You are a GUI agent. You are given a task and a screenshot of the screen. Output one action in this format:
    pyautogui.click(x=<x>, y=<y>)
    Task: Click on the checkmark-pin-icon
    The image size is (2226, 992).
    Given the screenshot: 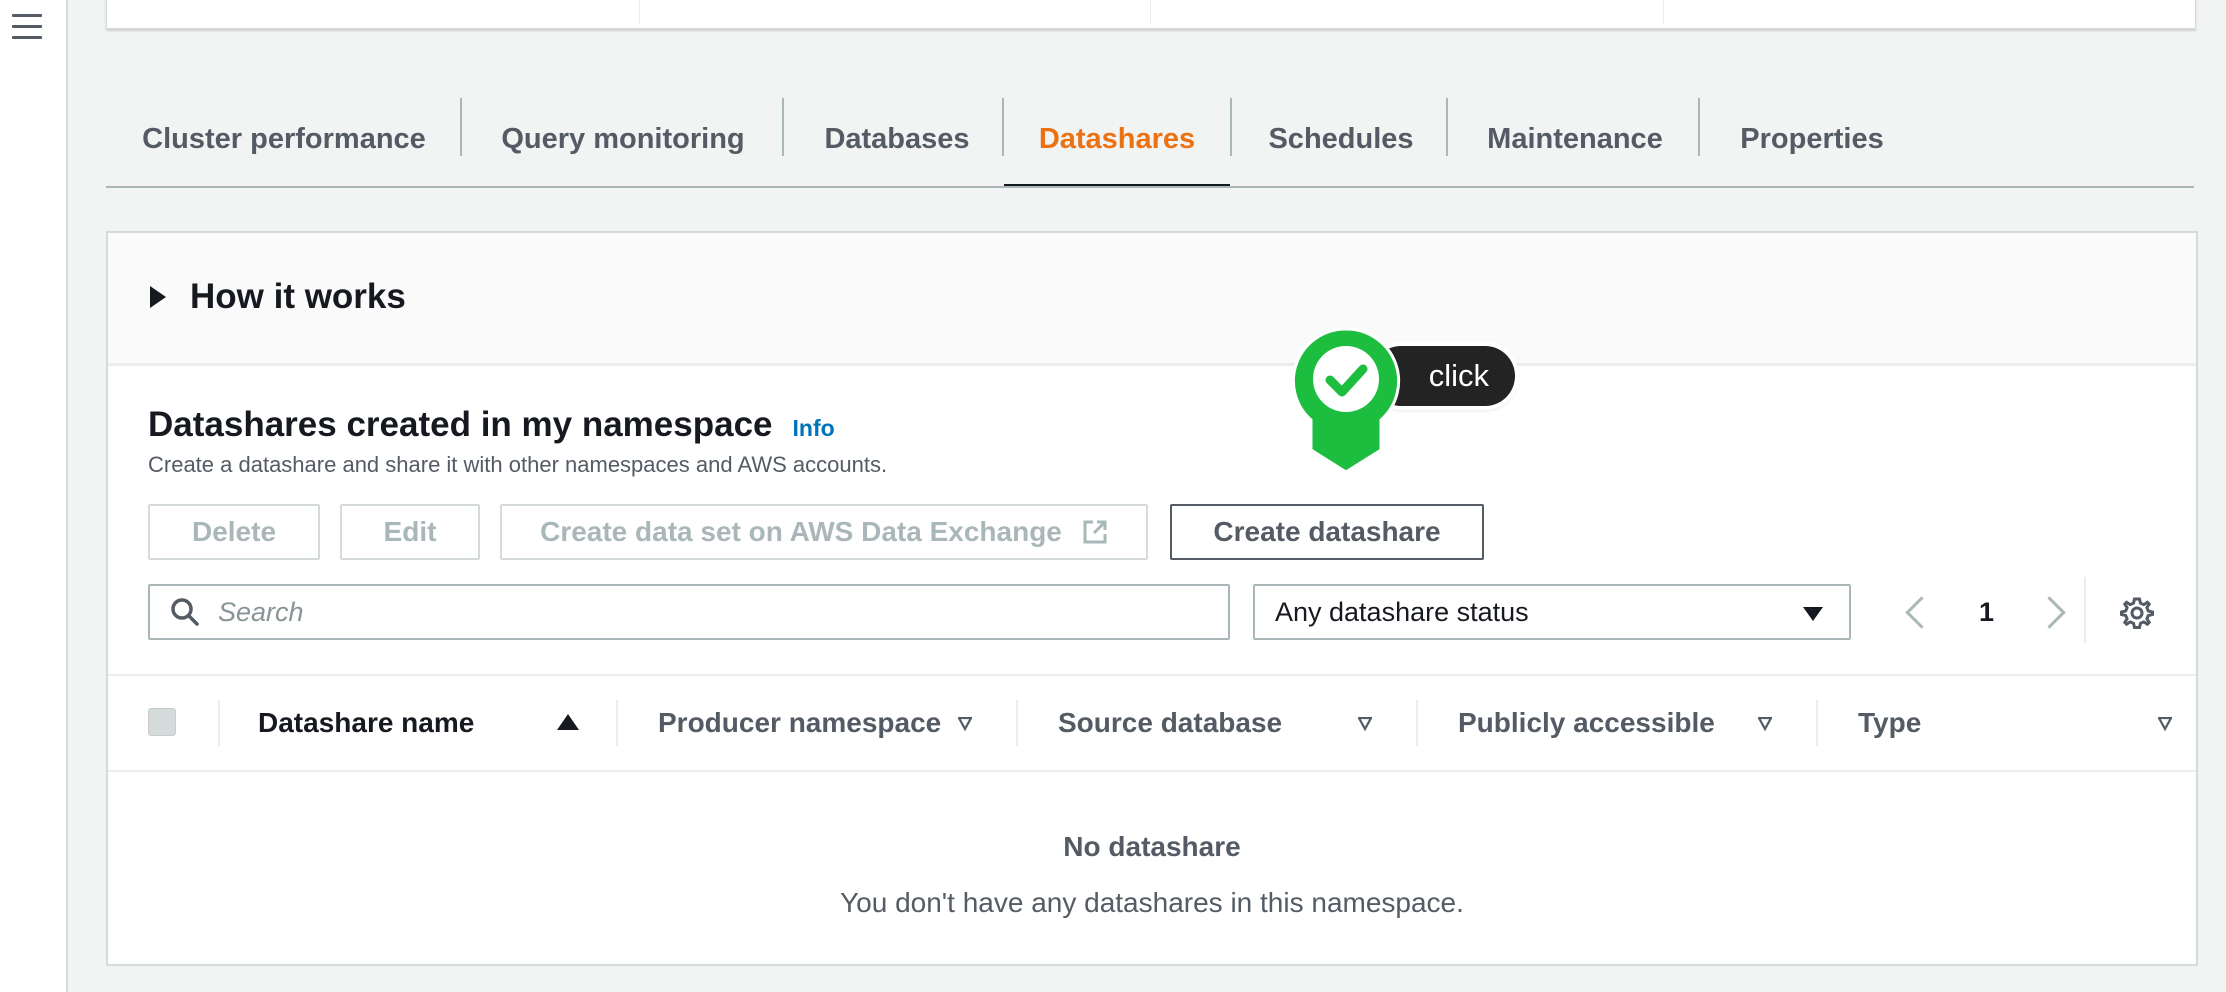 What is the action you would take?
    pyautogui.click(x=1346, y=400)
    